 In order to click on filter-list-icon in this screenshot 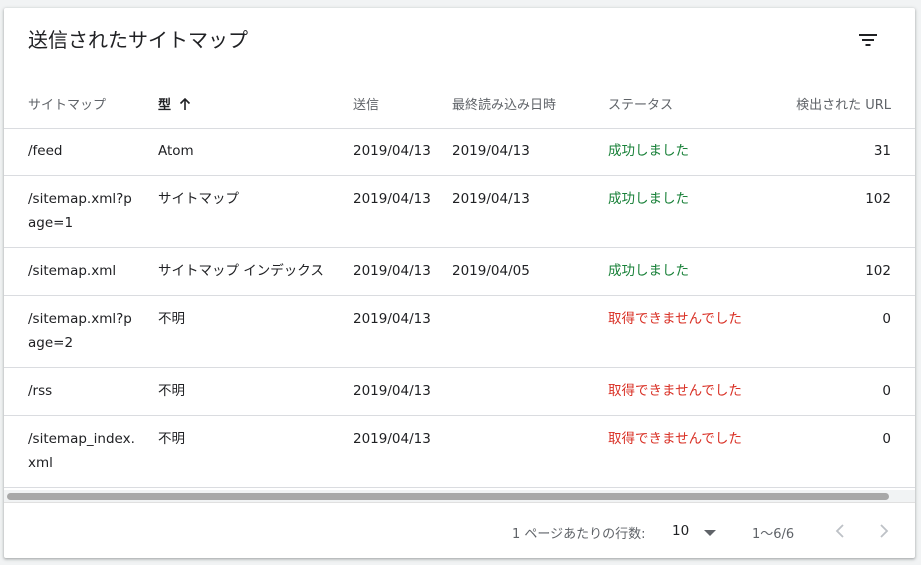, I will do `click(868, 40)`.